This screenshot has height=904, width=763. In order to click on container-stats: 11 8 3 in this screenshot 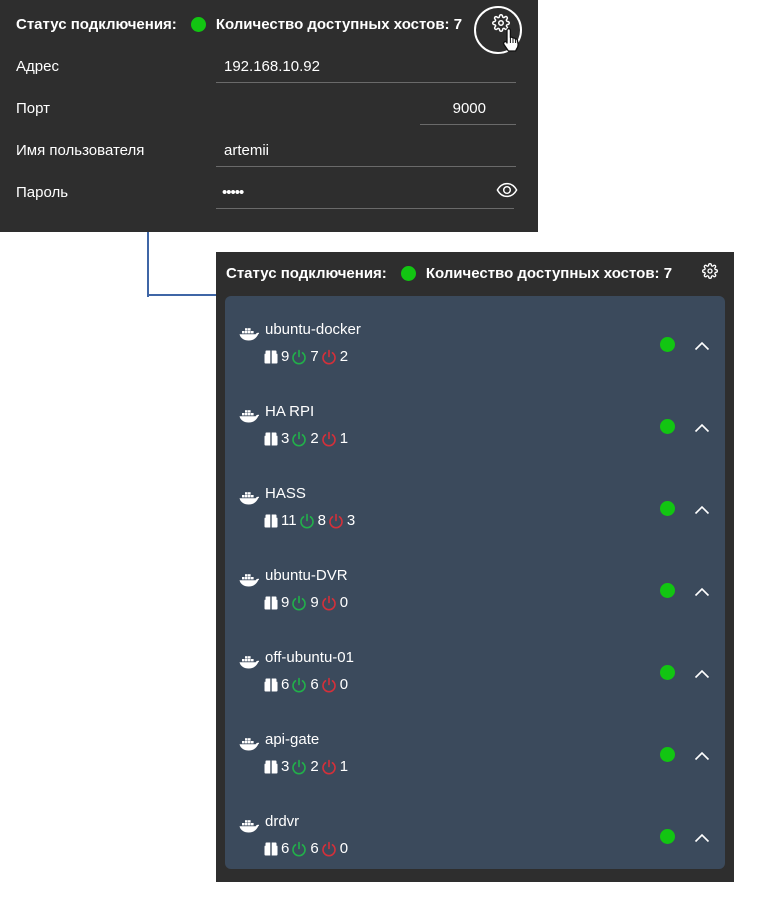, I will do `click(310, 520)`.